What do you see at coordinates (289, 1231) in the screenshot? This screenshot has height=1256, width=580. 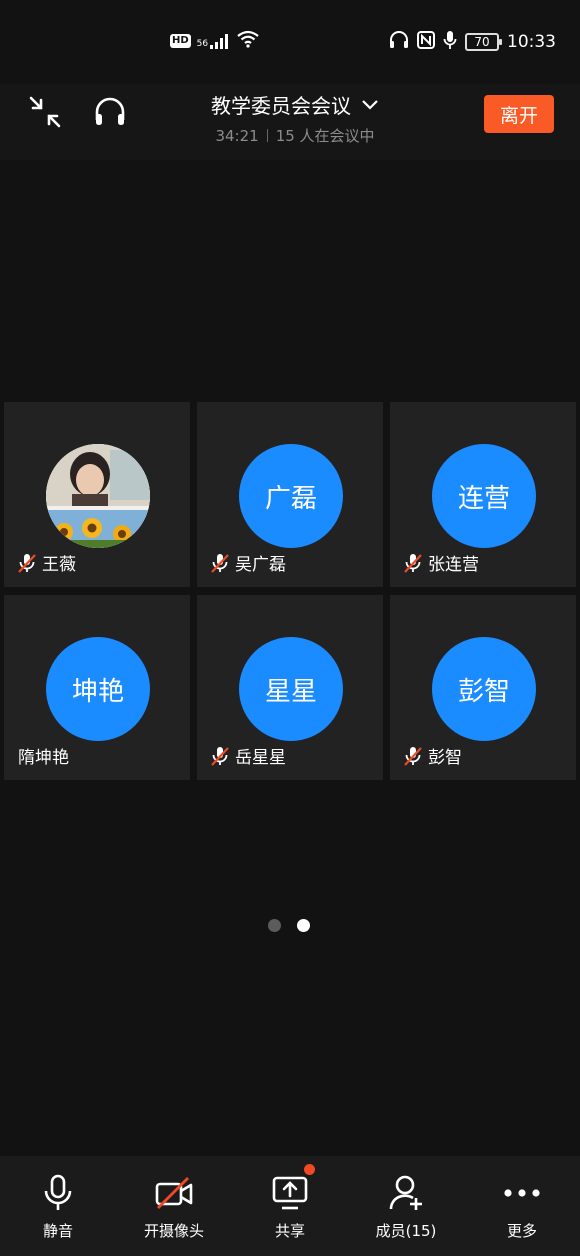 I see `share-label: 共享` at bounding box center [289, 1231].